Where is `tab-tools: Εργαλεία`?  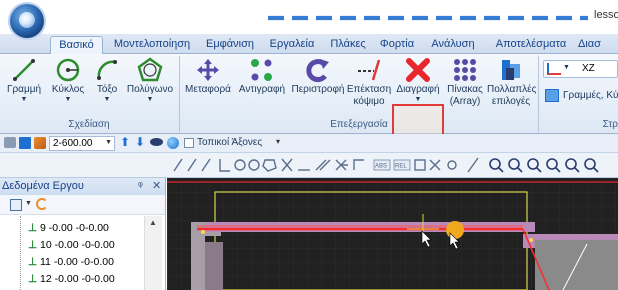
tab-tools: Εργαλεία is located at coordinates (292, 45).